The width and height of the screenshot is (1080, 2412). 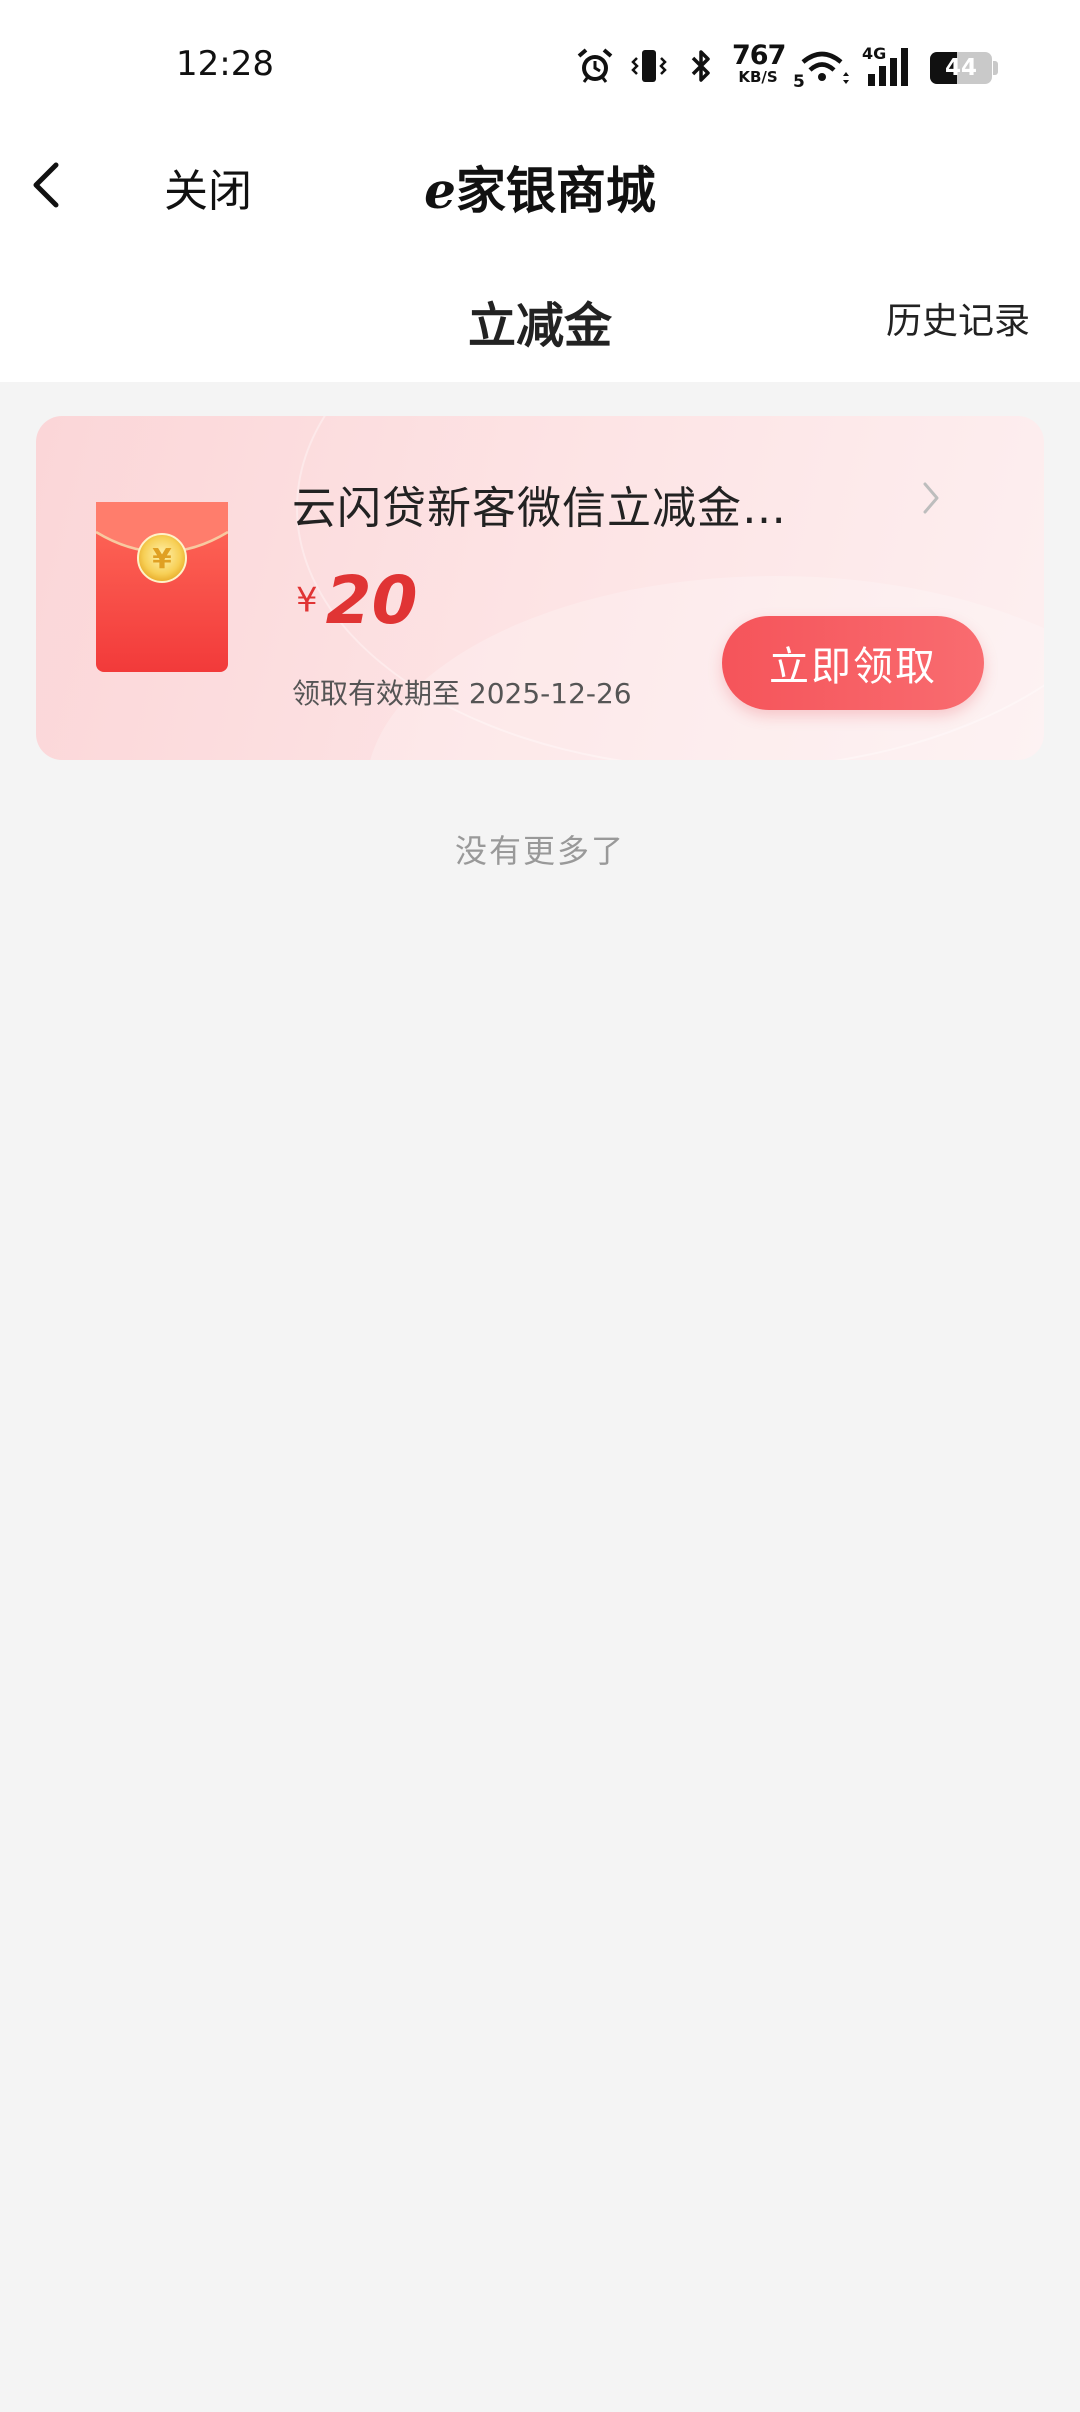 I want to click on app-title-text: 家银商城, so click(x=555, y=191).